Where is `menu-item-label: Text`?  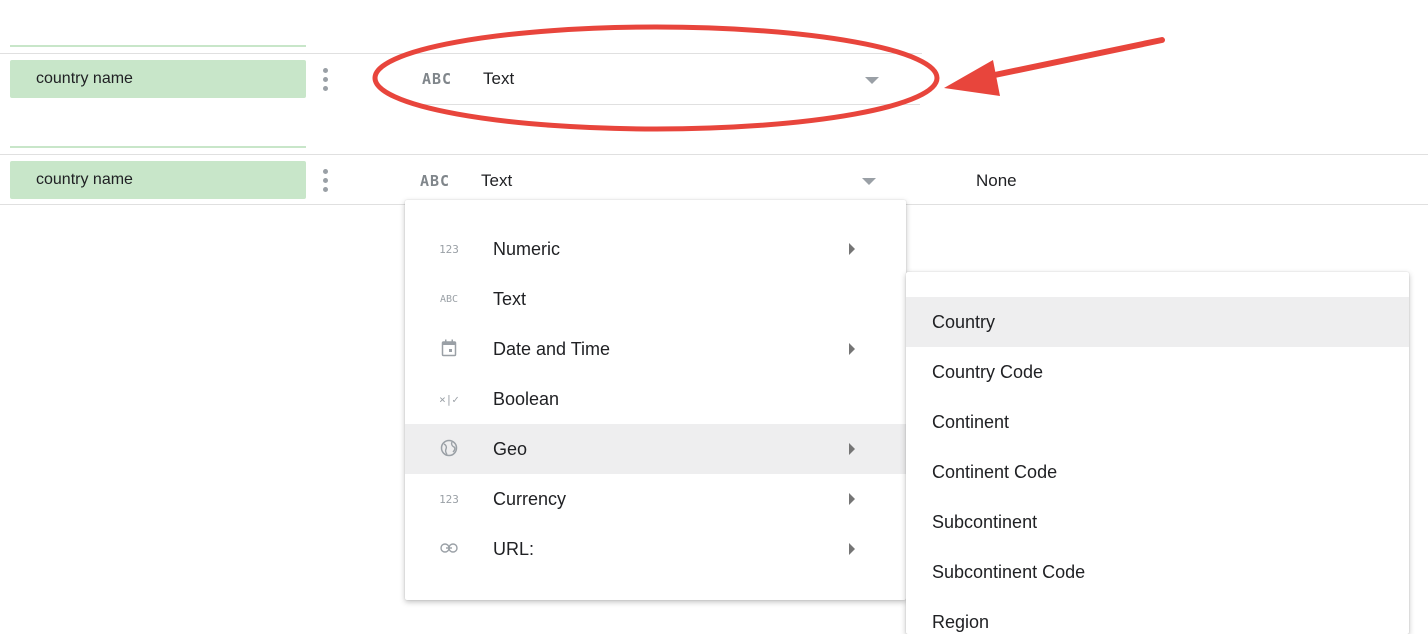
menu-item-label: Text is located at coordinates (510, 298).